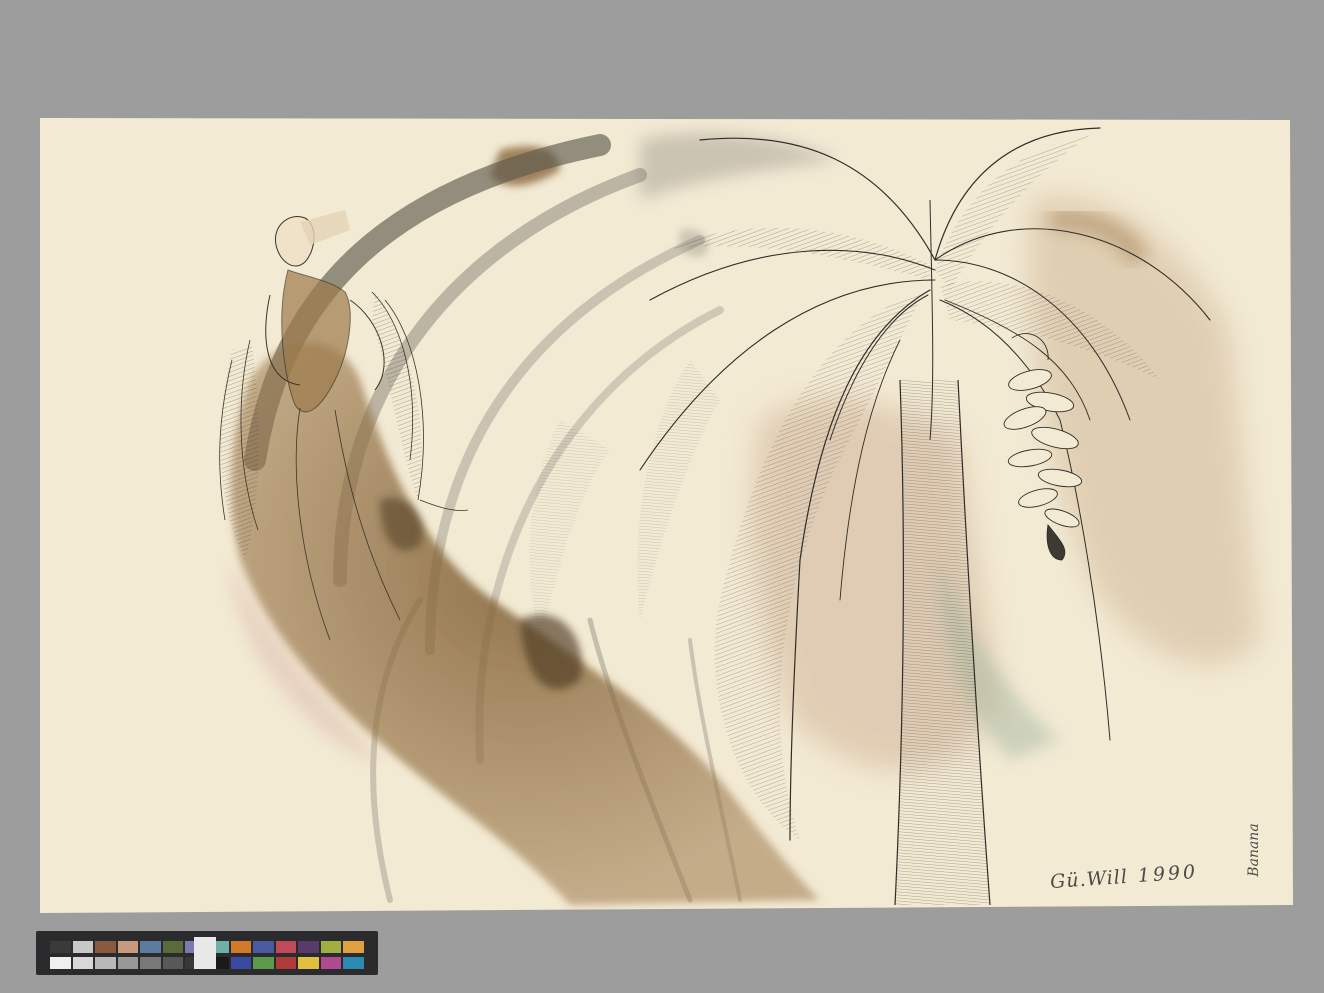 Image resolution: width=1324 pixels, height=993 pixels. I want to click on checker-label-plate, so click(205, 953).